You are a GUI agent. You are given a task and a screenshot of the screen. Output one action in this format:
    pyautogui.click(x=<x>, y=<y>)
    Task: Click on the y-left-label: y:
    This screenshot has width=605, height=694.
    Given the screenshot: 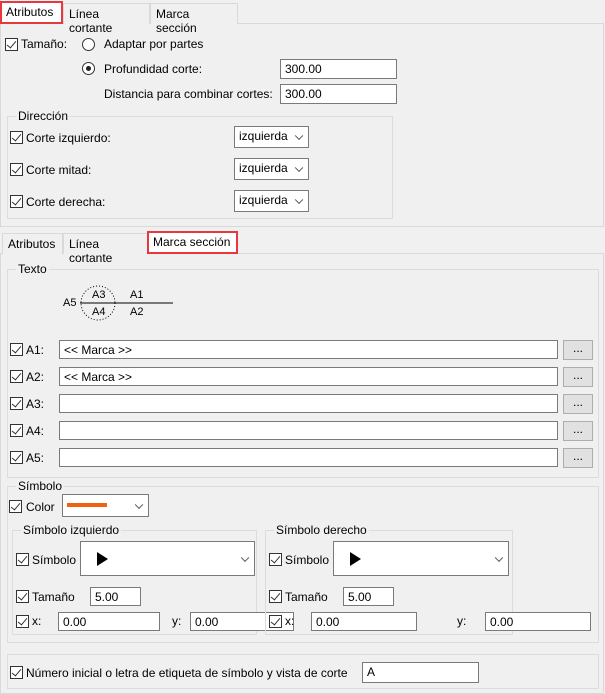 What is the action you would take?
    pyautogui.click(x=177, y=621)
    